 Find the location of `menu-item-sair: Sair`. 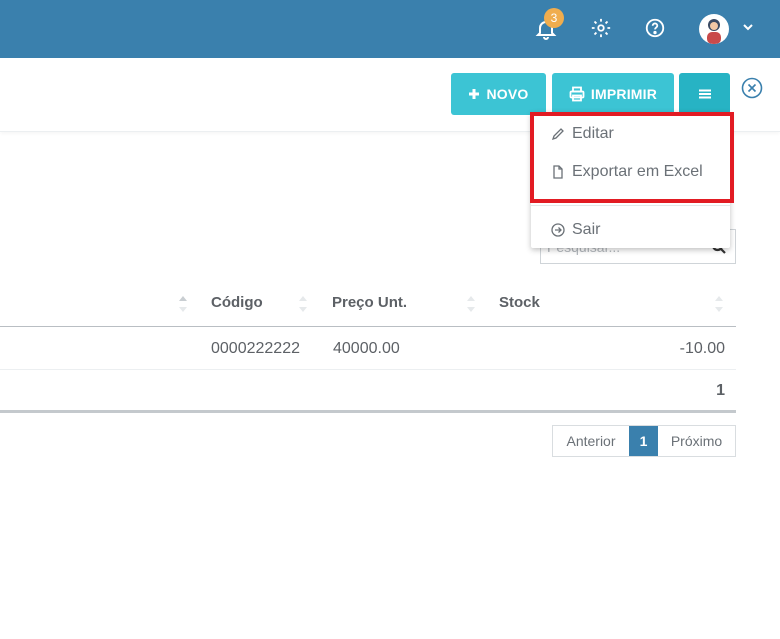

menu-item-sair: Sair is located at coordinates (575, 230).